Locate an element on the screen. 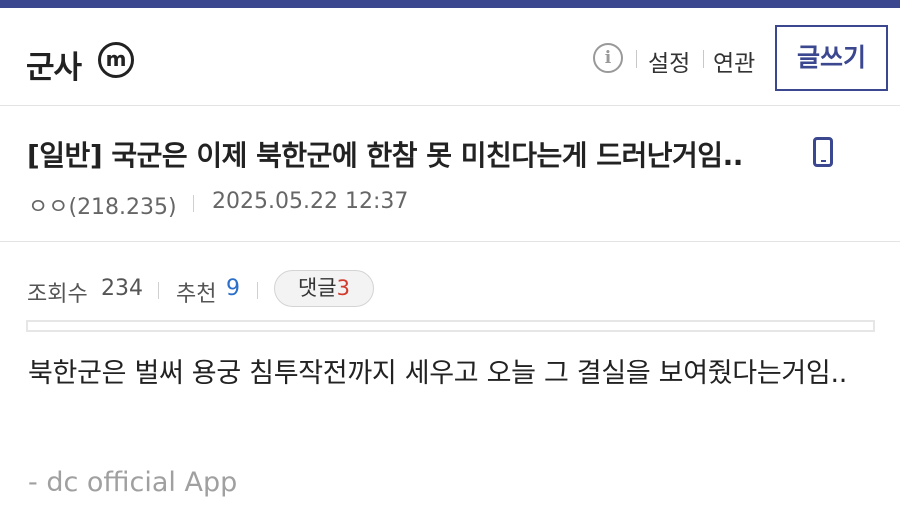 The image size is (900, 514). comment-count: 3 is located at coordinates (343, 288).